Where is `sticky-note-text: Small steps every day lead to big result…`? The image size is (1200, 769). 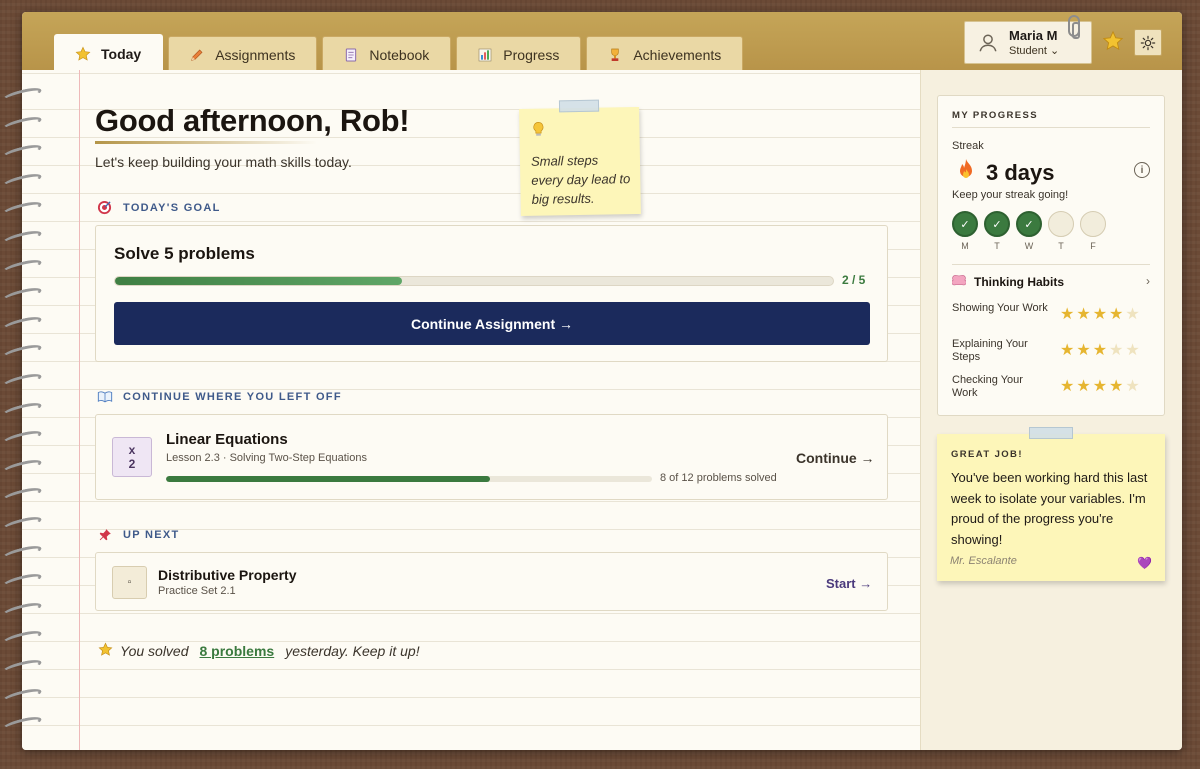
sticky-note-text: Small steps every day lead to big result… is located at coordinates (580, 179).